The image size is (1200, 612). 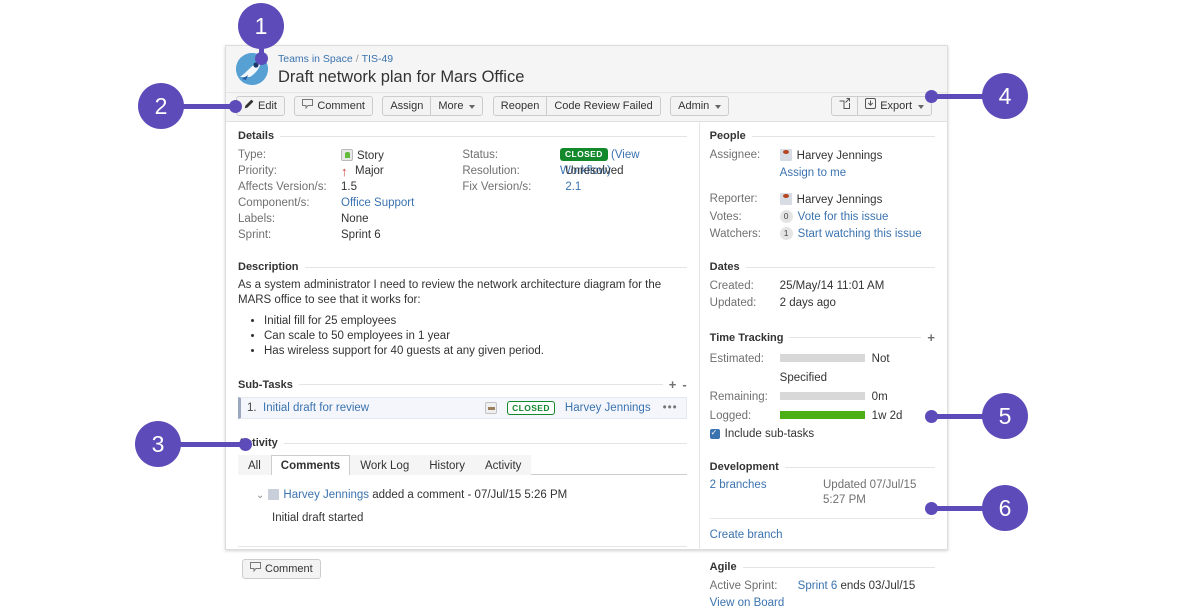 What do you see at coordinates (822, 136) in the screenshot?
I see `people-heading: People` at bounding box center [822, 136].